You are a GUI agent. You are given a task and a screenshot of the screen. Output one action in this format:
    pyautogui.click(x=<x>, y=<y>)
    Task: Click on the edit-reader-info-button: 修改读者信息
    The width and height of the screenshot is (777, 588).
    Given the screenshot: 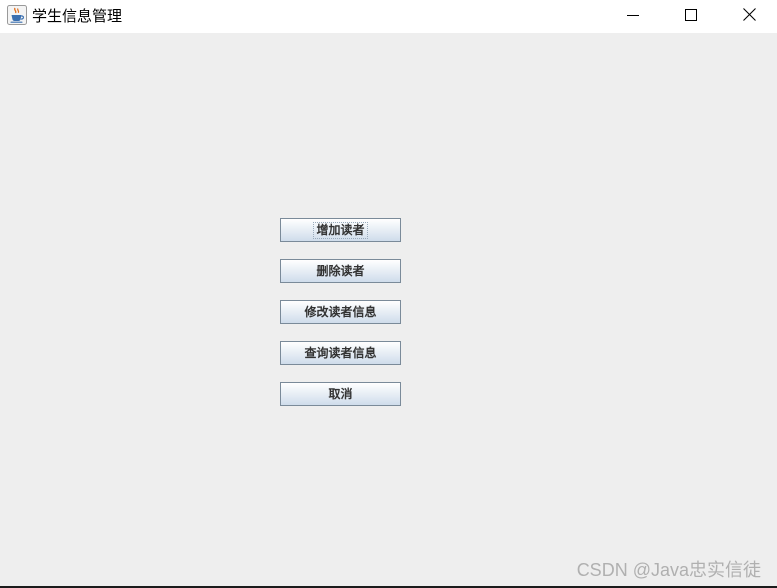 What is the action you would take?
    pyautogui.click(x=340, y=312)
    